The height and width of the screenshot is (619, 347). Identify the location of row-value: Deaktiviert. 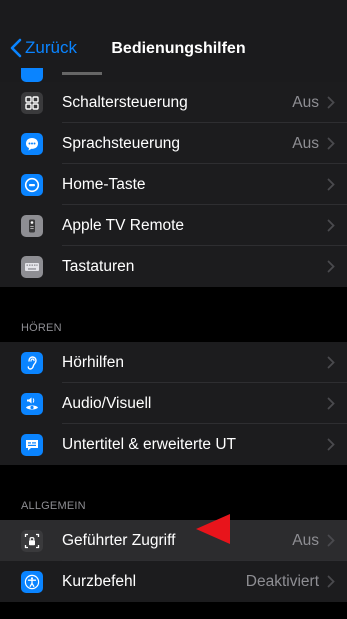
(282, 581).